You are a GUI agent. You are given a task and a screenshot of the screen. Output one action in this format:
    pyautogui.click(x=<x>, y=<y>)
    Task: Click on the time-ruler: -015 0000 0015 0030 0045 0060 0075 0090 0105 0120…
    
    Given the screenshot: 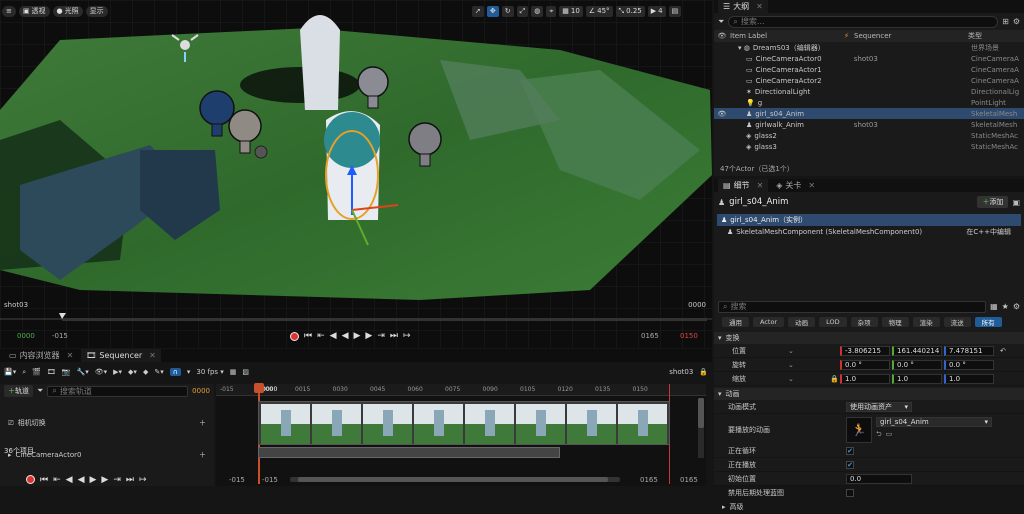 What is the action you would take?
    pyautogui.click(x=461, y=390)
    